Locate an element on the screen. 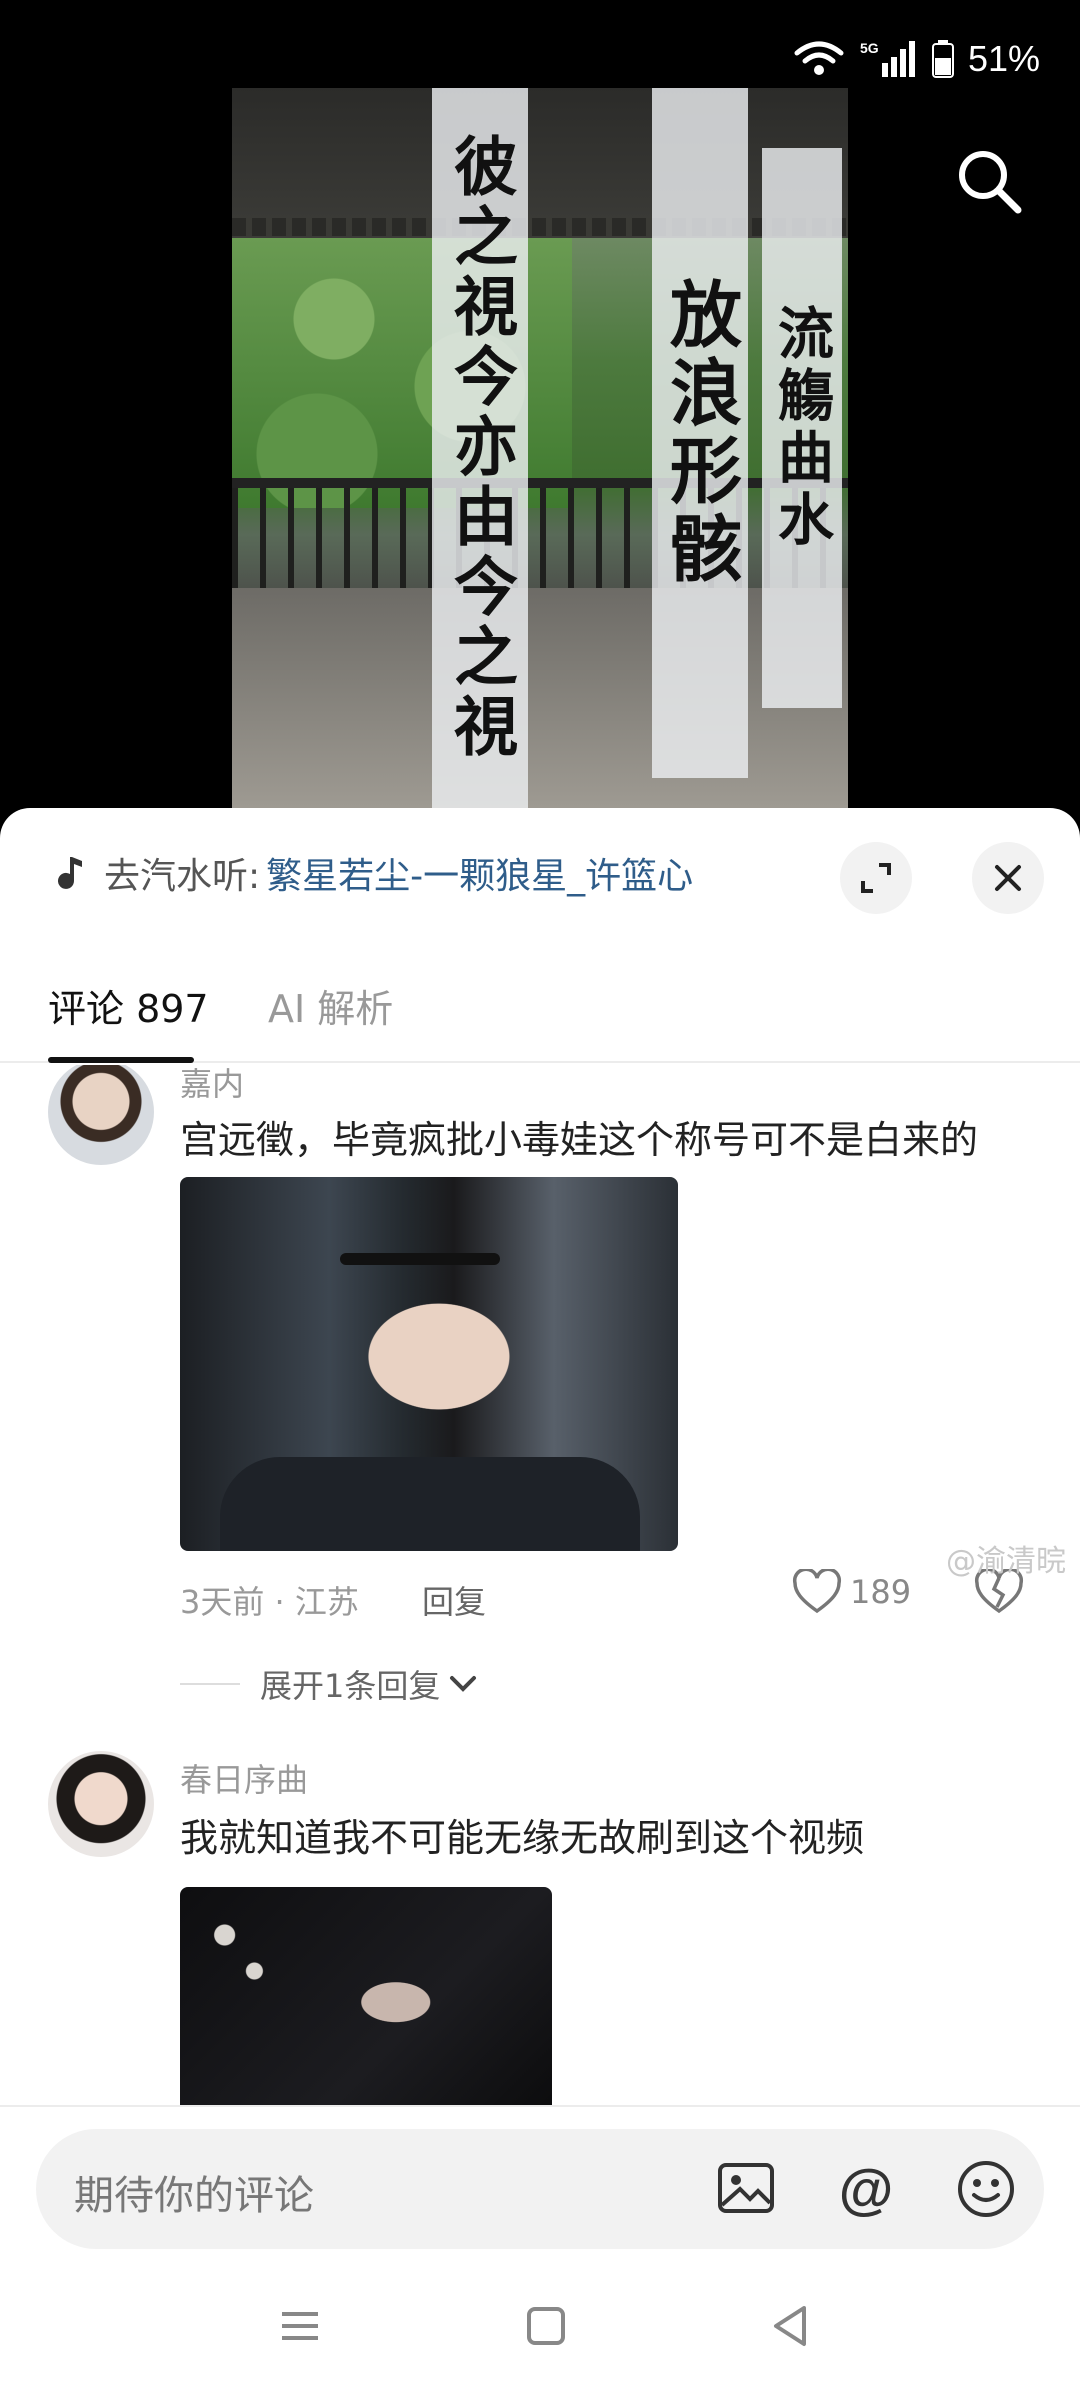 The image size is (1080, 2400). video-roof is located at coordinates (540, 163).